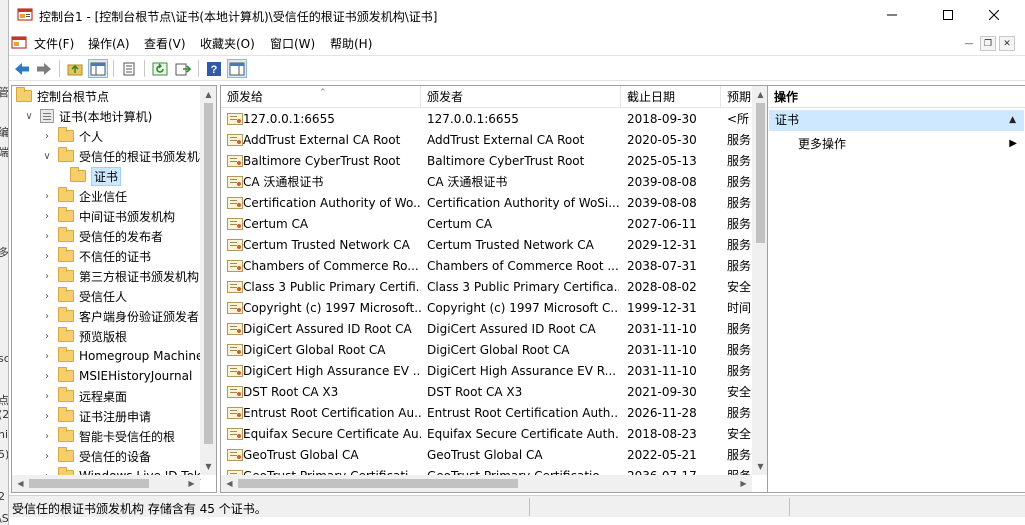 This screenshot has width=1025, height=525. I want to click on scroll-up-icon: ▲, so click(208, 94).